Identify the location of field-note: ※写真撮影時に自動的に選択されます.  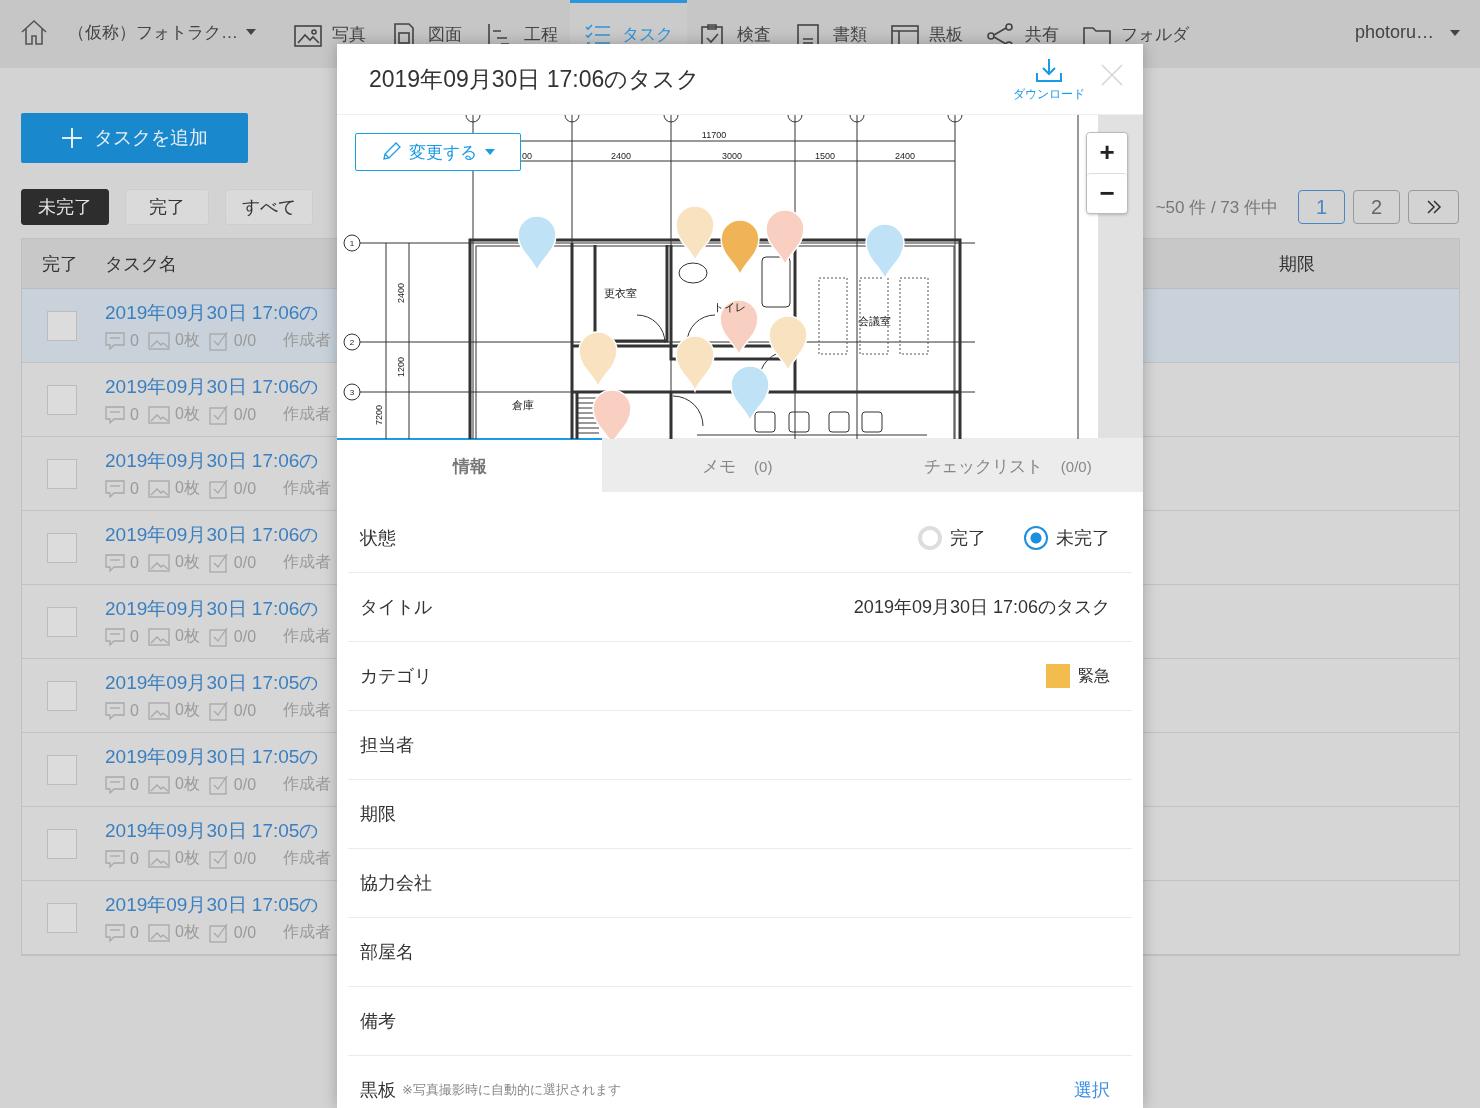
(511, 1090).